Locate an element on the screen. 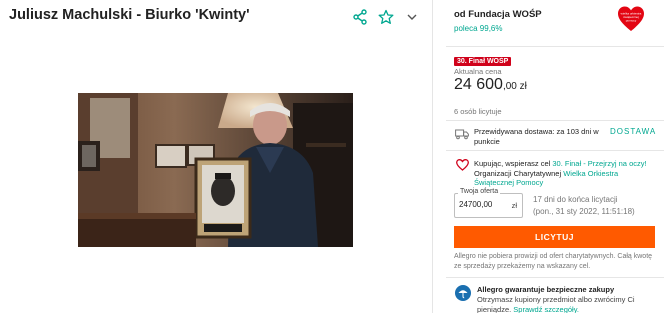 This screenshot has width=664, height=313. seller-name: od Fundacja WOŚP is located at coordinates (498, 14).